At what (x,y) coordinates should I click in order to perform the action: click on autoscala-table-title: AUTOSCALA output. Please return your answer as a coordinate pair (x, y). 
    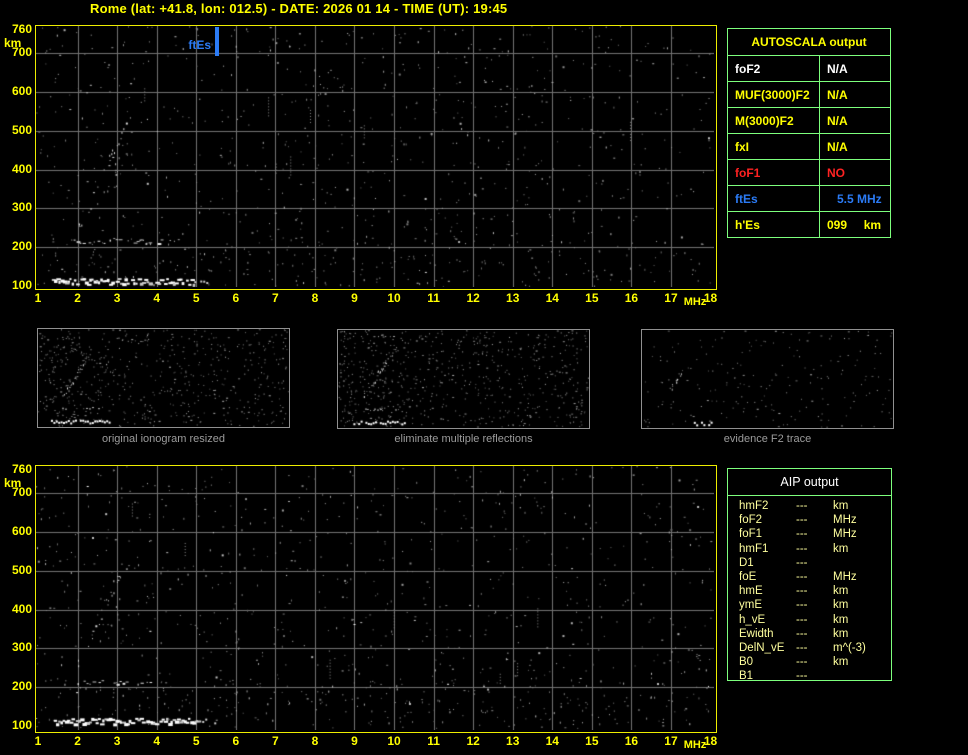
    Looking at the image, I should click on (809, 42).